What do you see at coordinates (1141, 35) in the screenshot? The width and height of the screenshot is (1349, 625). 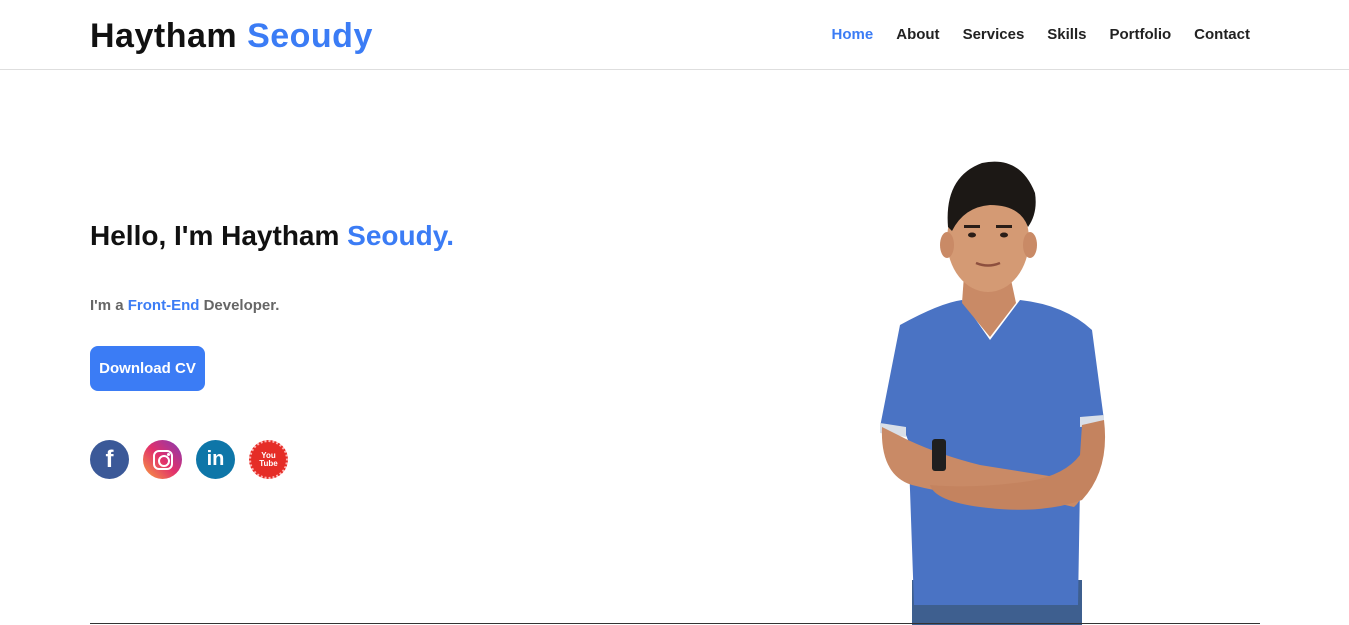 I see `nav-item-portfolio: Portfolio` at bounding box center [1141, 35].